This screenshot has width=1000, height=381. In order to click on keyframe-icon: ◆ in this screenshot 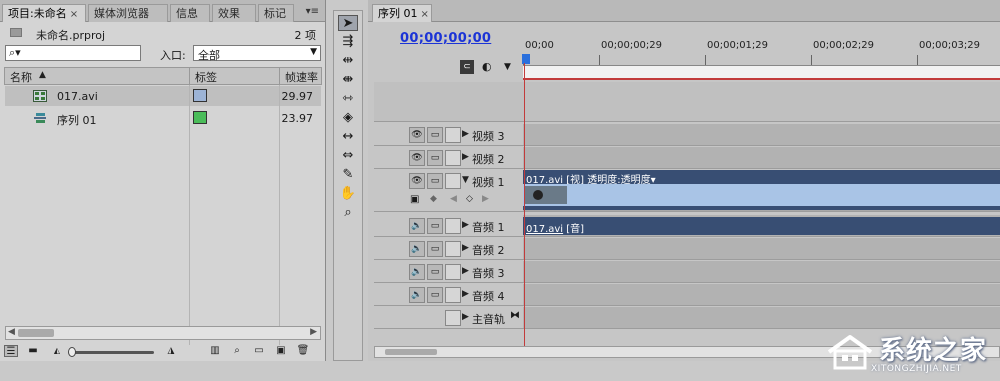, I will do `click(433, 199)`.